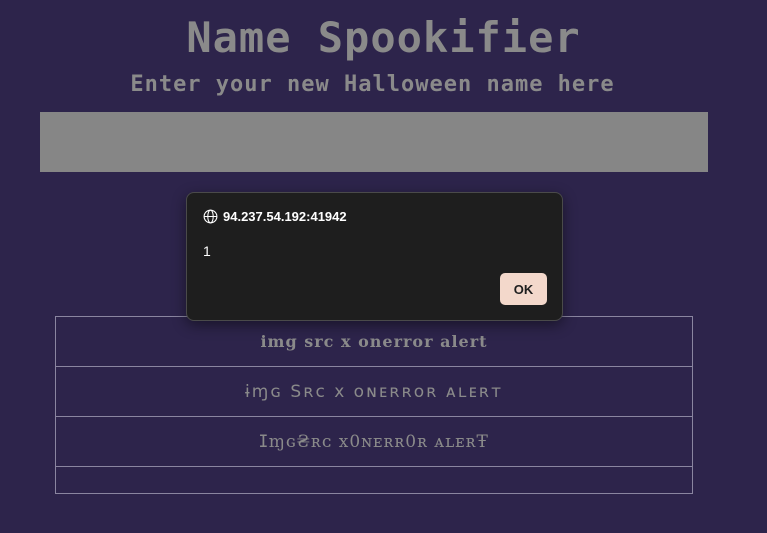 The width and height of the screenshot is (767, 533). Describe the element at coordinates (285, 216) in the screenshot. I see `dialog-origin-text: 94.237.54.192:41942` at that location.